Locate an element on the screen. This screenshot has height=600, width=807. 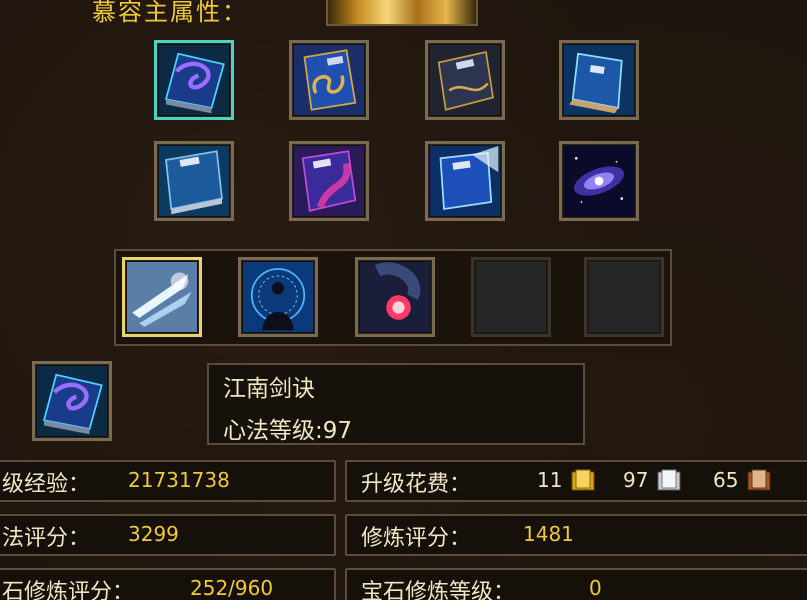
cost-copper: 65 is located at coordinates (742, 480).